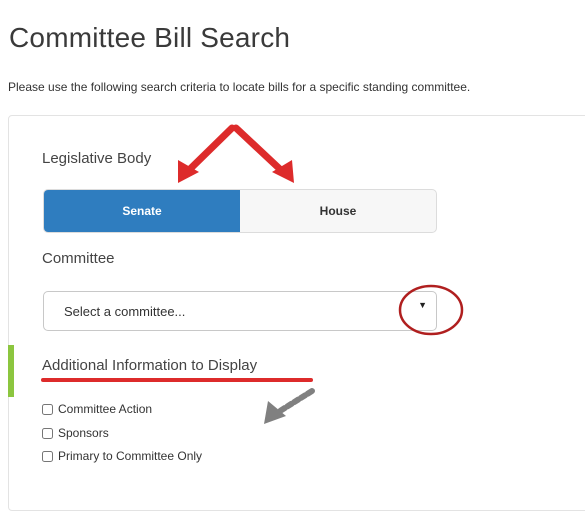 Image resolution: width=585 pixels, height=517 pixels. Describe the element at coordinates (11, 371) in the screenshot. I see `green-marker` at that location.